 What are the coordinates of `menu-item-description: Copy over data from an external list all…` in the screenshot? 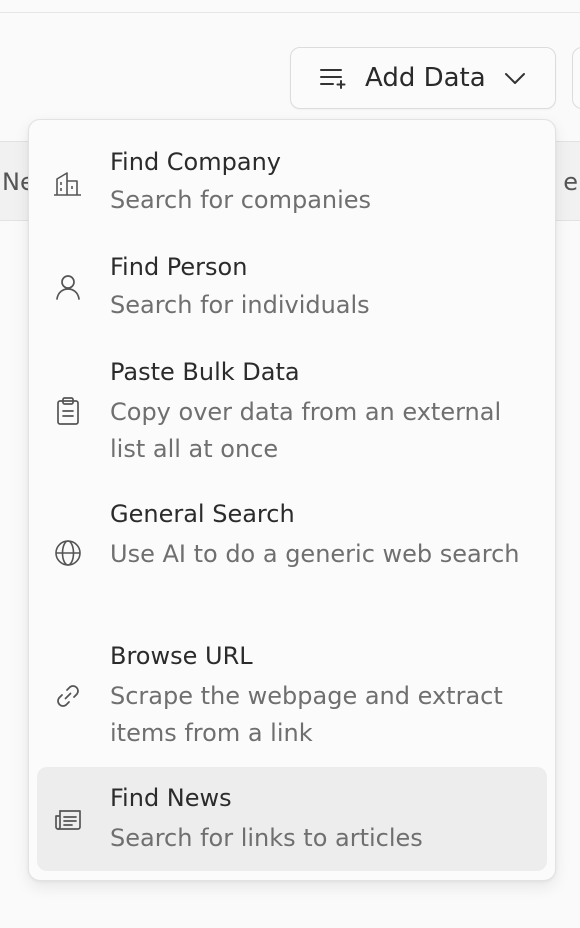 It's located at (306, 430).